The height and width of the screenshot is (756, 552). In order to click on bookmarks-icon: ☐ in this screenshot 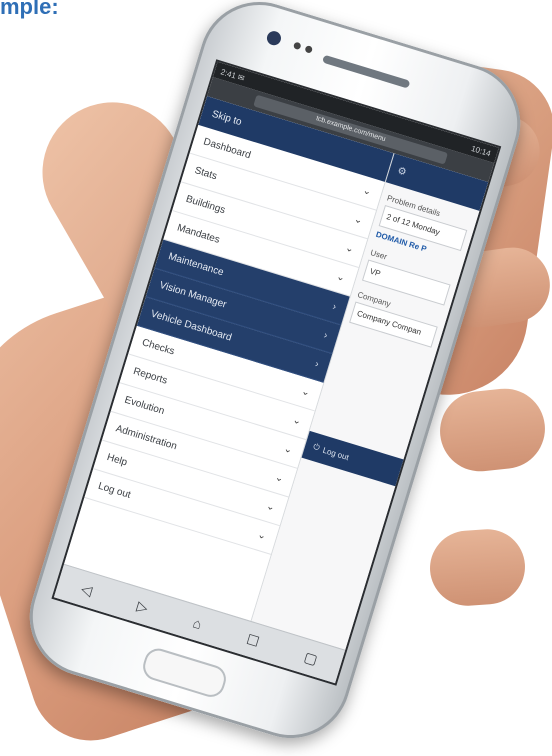, I will do `click(253, 640)`.